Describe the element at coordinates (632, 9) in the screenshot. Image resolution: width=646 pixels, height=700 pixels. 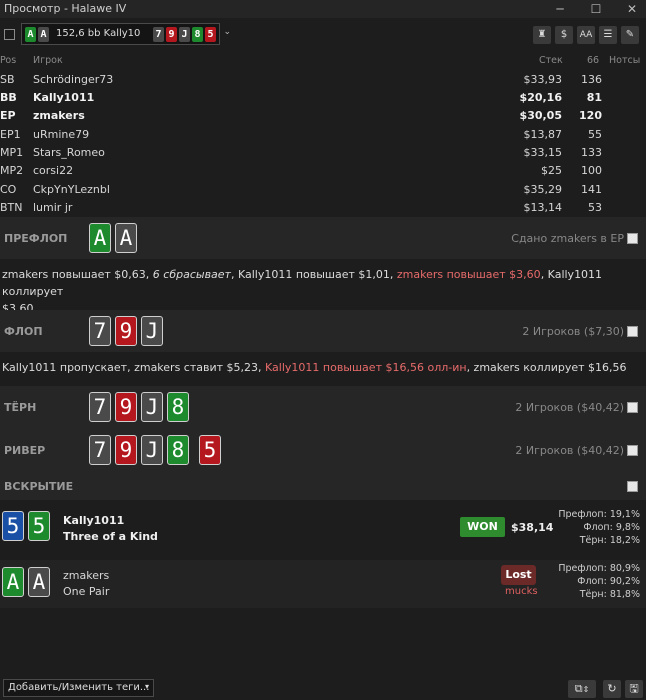
I see `close-icon: ✕` at that location.